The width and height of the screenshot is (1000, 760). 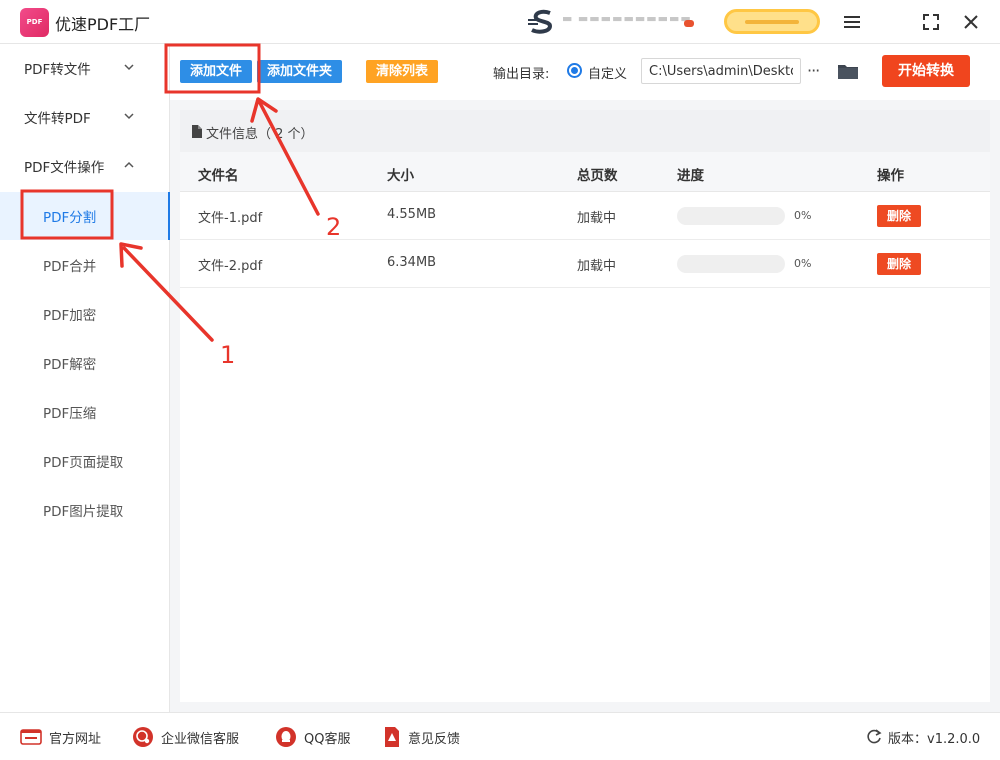 I want to click on column-header: 大小, so click(x=400, y=176).